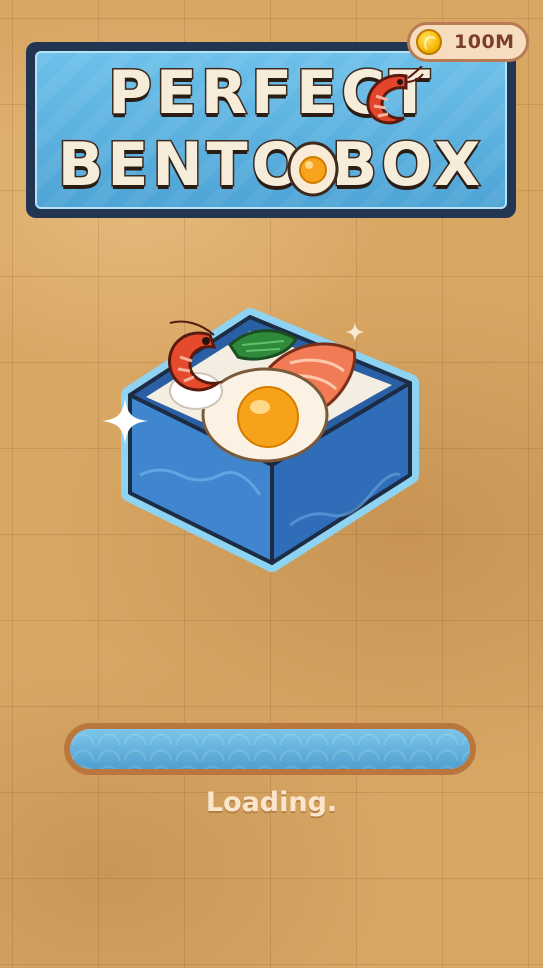 Image resolution: width=543 pixels, height=968 pixels. Describe the element at coordinates (270, 440) in the screenshot. I see `bento-box-illustration` at that location.